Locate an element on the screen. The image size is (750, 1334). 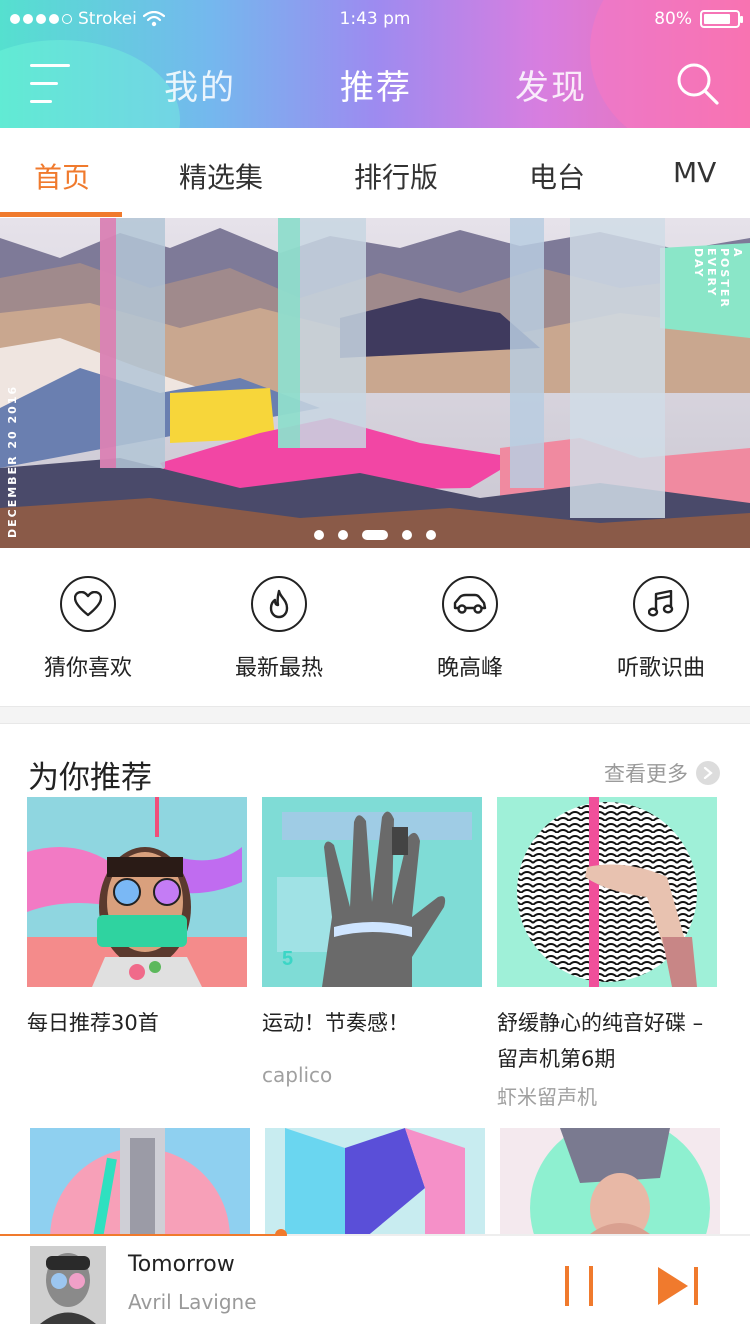
banner-date: DECEMBER 20 2016 is located at coordinates (12, 461).